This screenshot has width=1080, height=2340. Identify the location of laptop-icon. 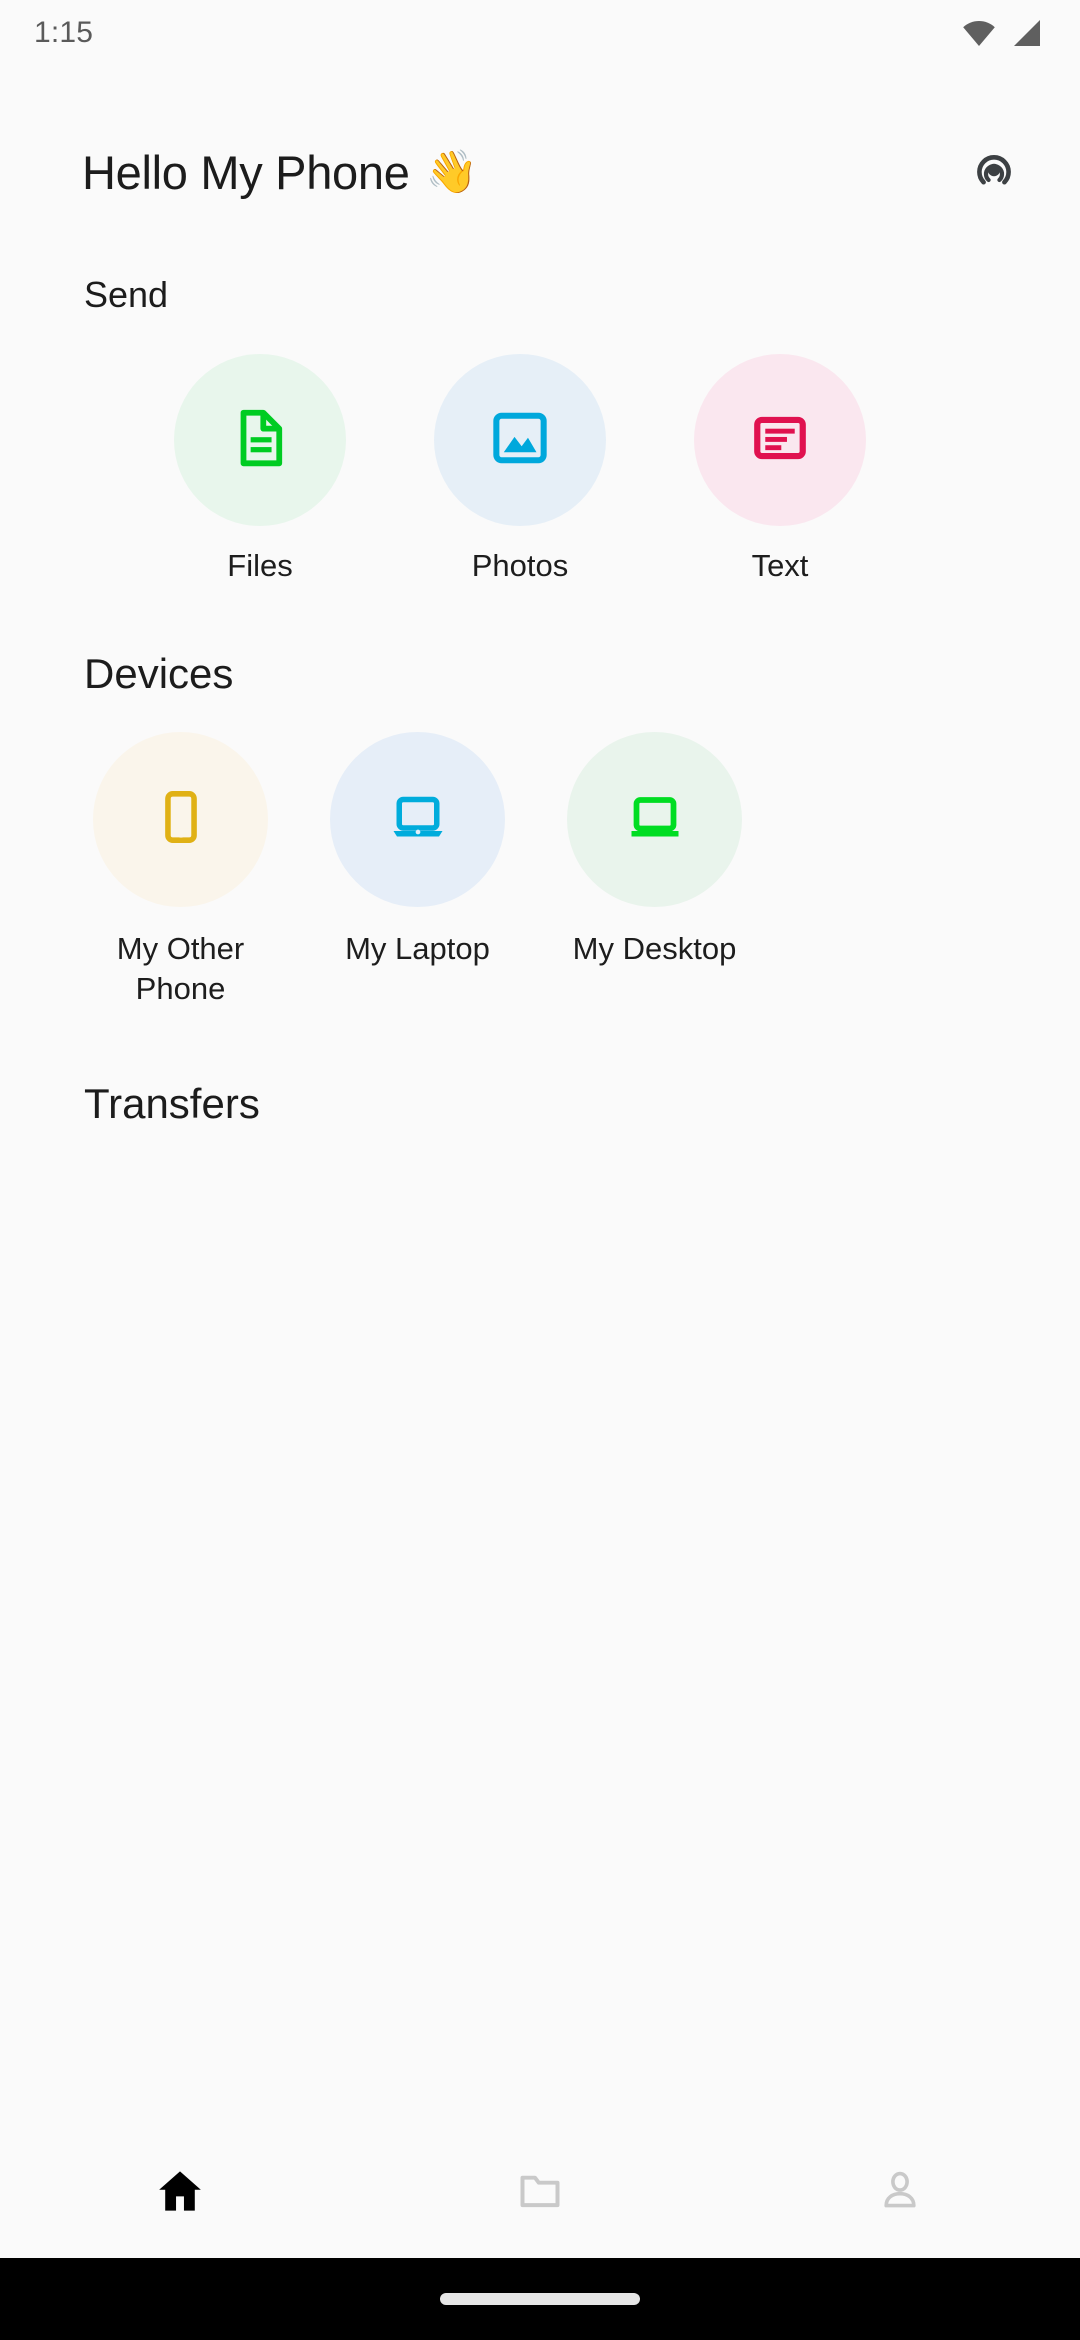
(418, 819).